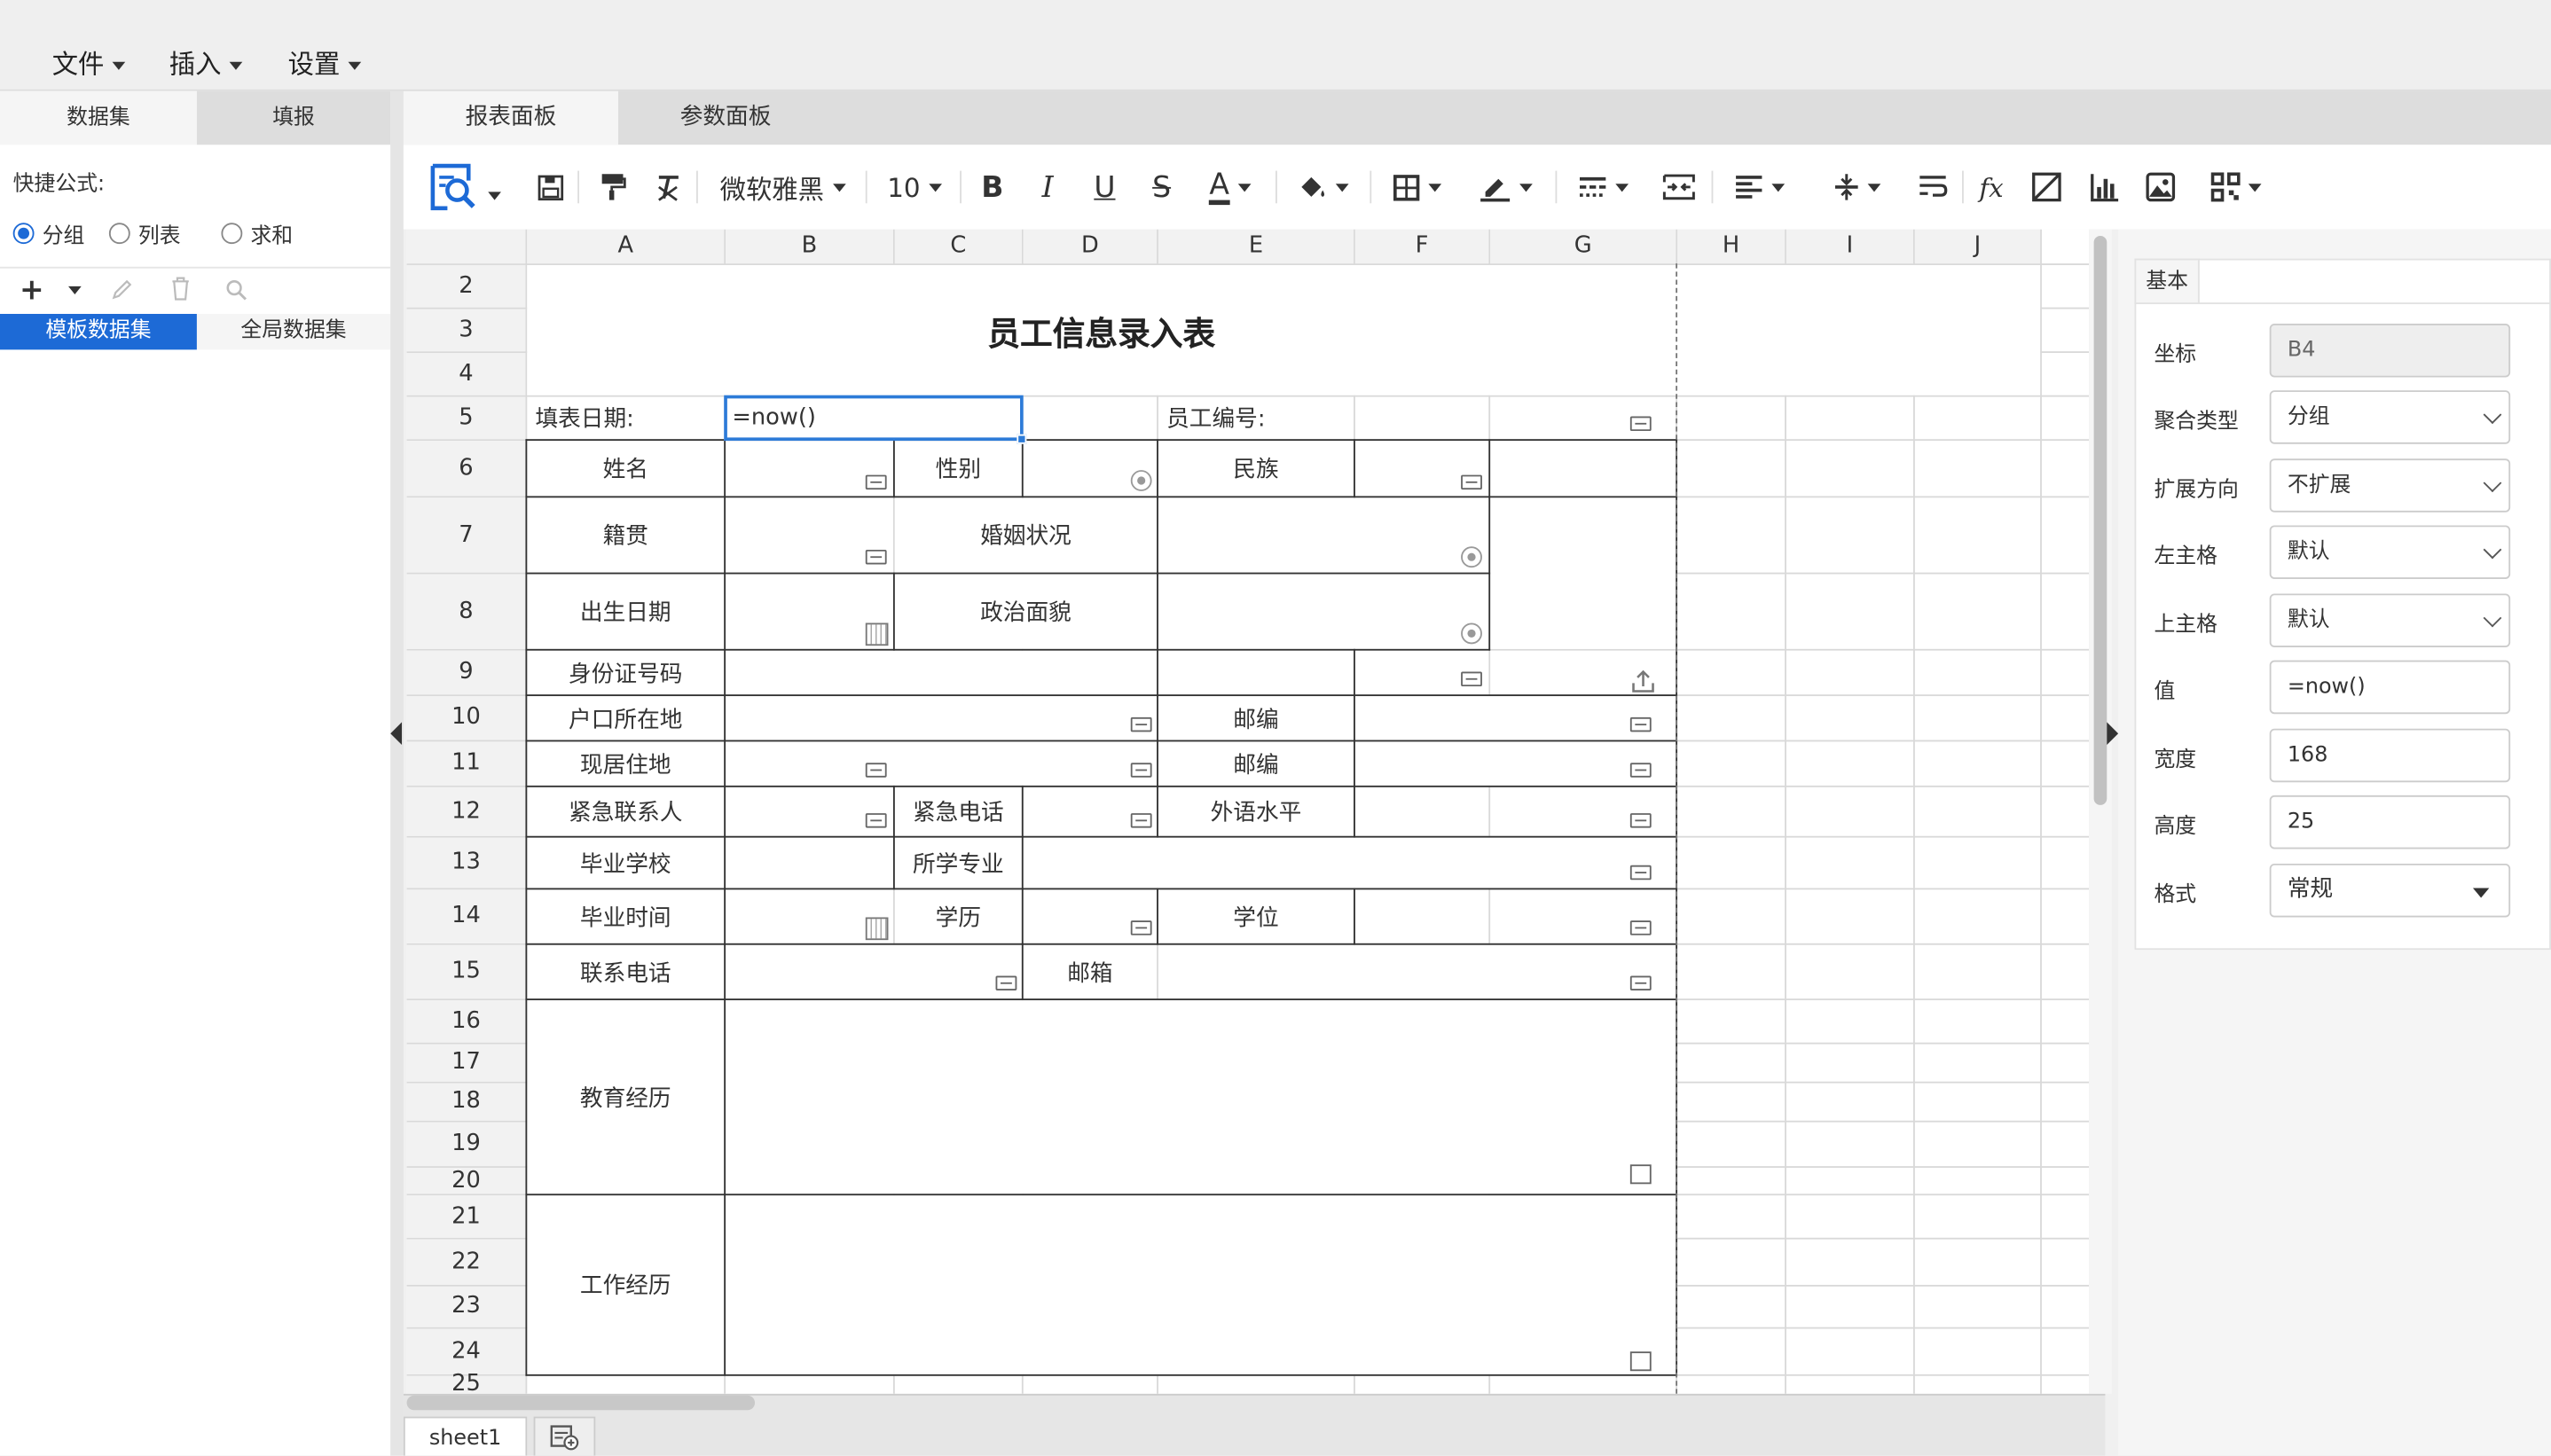 The image size is (2551, 1456). Describe the element at coordinates (2390, 755) in the screenshot. I see `width-field: 168` at that location.